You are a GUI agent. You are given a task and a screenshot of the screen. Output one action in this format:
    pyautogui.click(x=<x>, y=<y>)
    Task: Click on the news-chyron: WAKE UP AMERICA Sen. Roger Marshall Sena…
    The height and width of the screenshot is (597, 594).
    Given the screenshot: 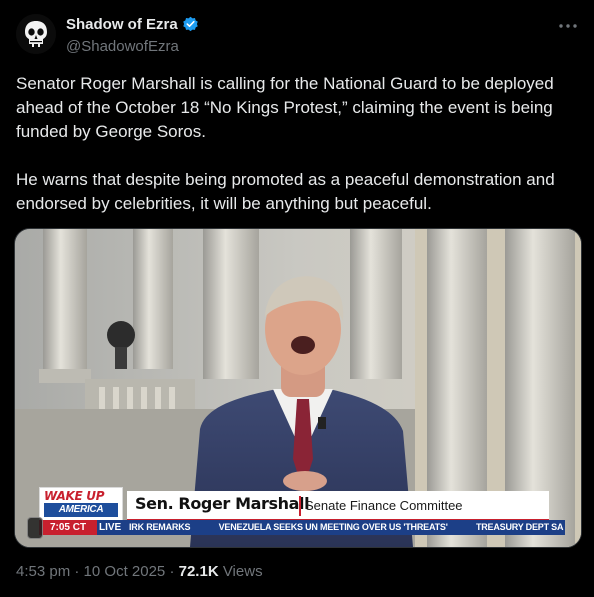 What is the action you would take?
    pyautogui.click(x=302, y=511)
    